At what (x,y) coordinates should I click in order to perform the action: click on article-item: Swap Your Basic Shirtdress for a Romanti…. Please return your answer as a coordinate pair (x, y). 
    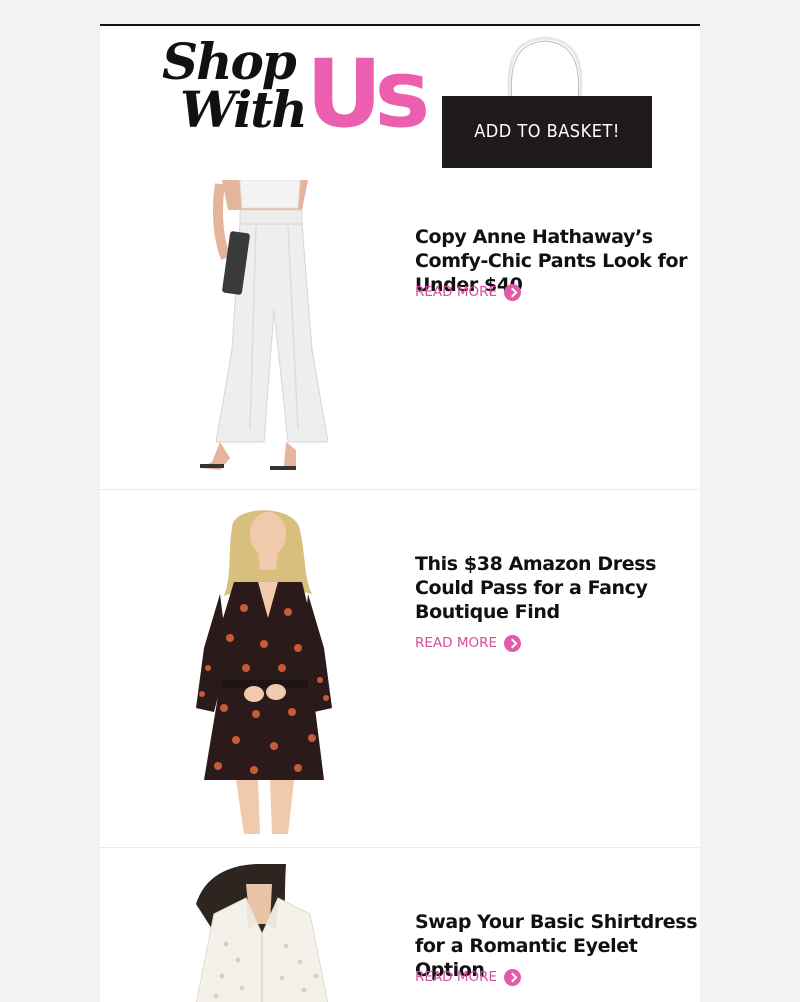
    Looking at the image, I should click on (400, 932).